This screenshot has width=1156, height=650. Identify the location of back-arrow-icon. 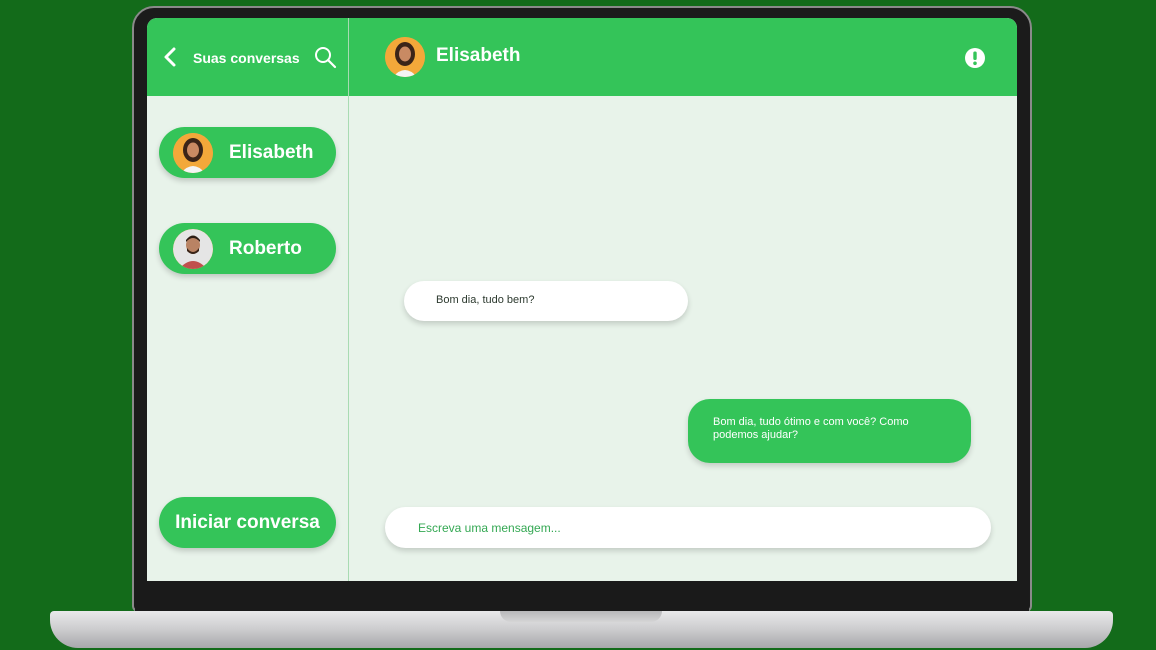
(170, 57).